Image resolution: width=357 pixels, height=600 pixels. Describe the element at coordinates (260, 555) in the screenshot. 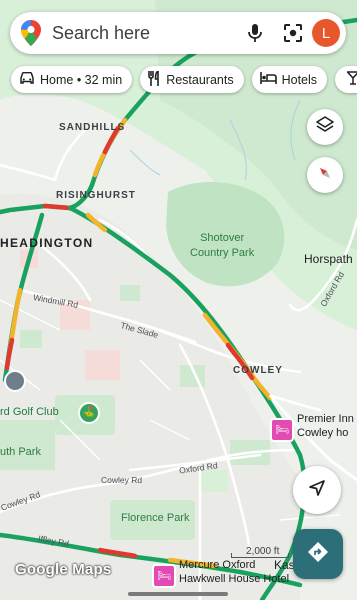

I see `scale-bar` at that location.